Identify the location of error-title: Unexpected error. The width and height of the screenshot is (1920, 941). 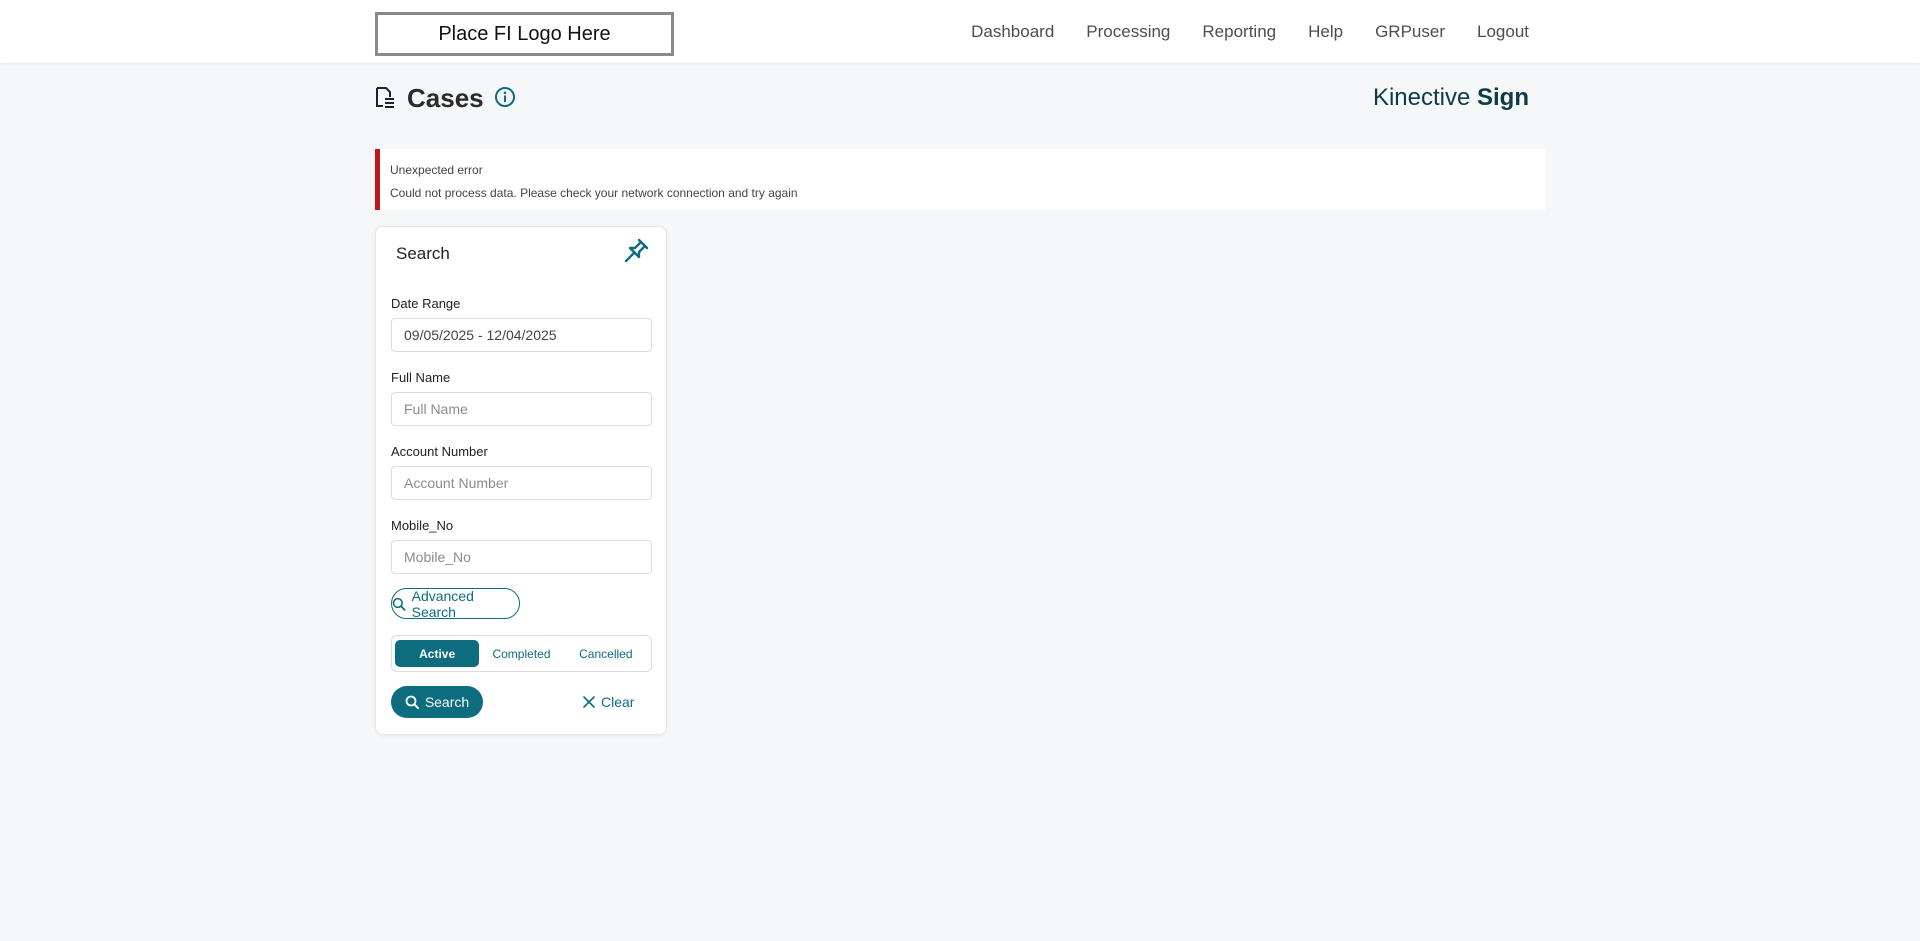
(436, 170).